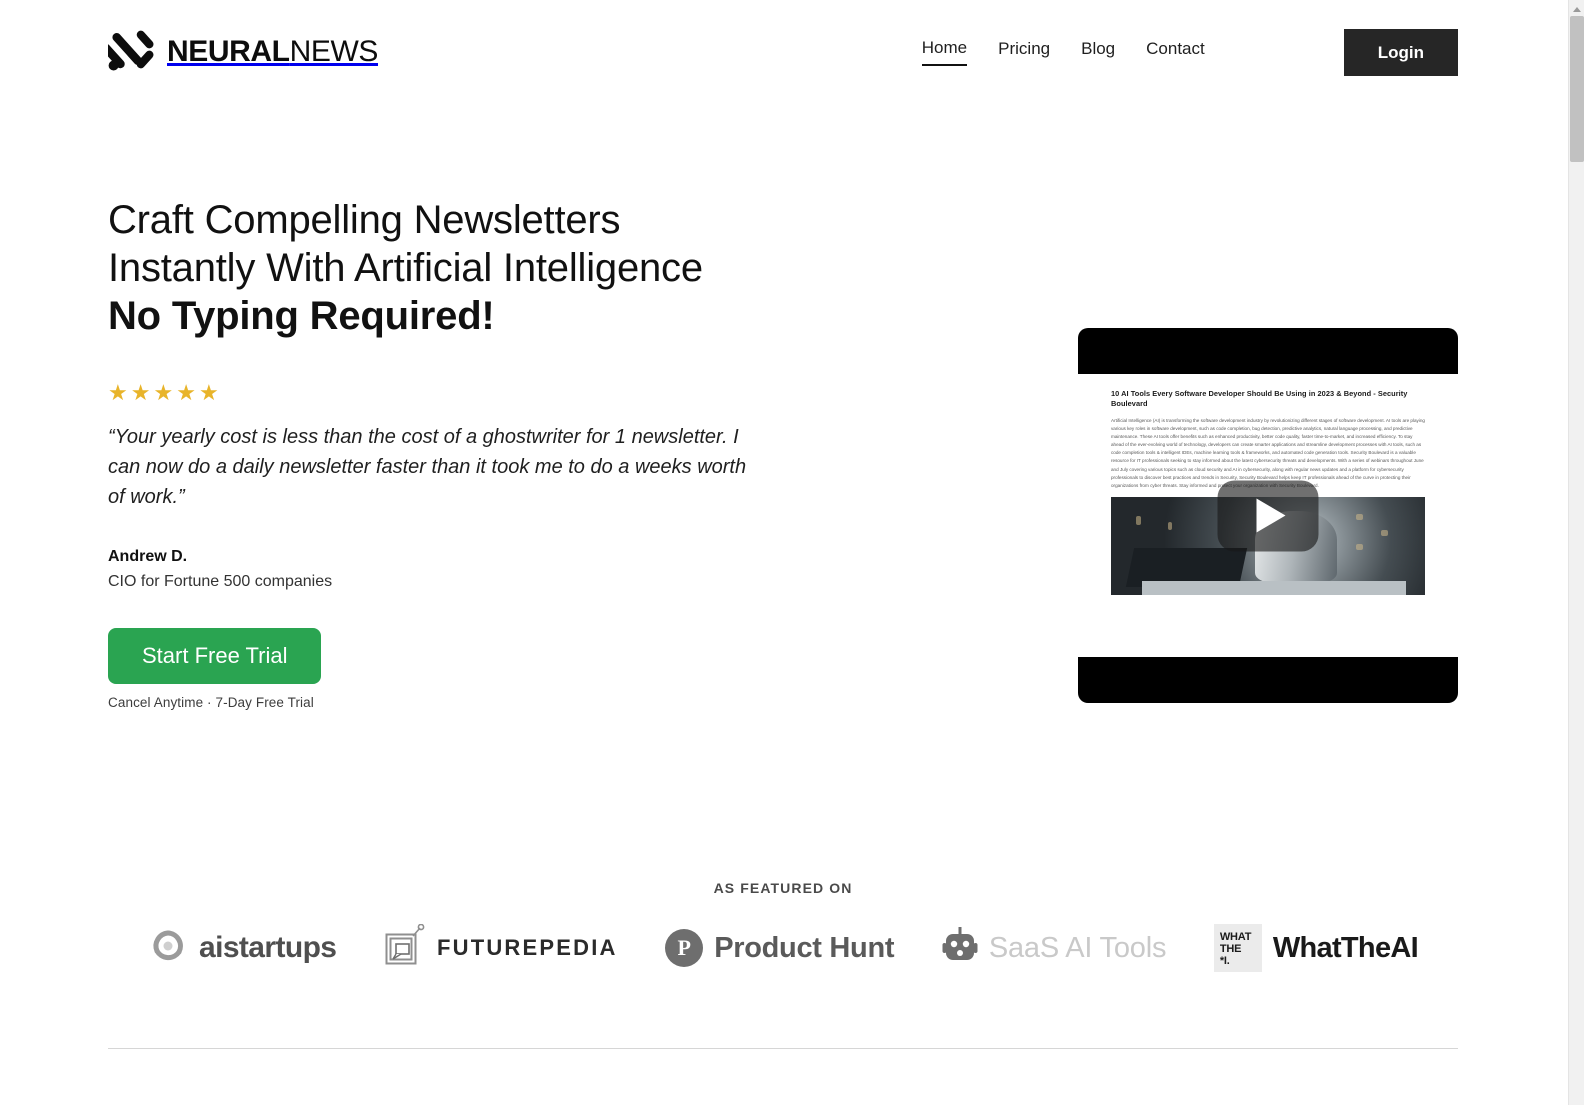 The image size is (1584, 1105). I want to click on page-scrollbar, so click(1576, 552).